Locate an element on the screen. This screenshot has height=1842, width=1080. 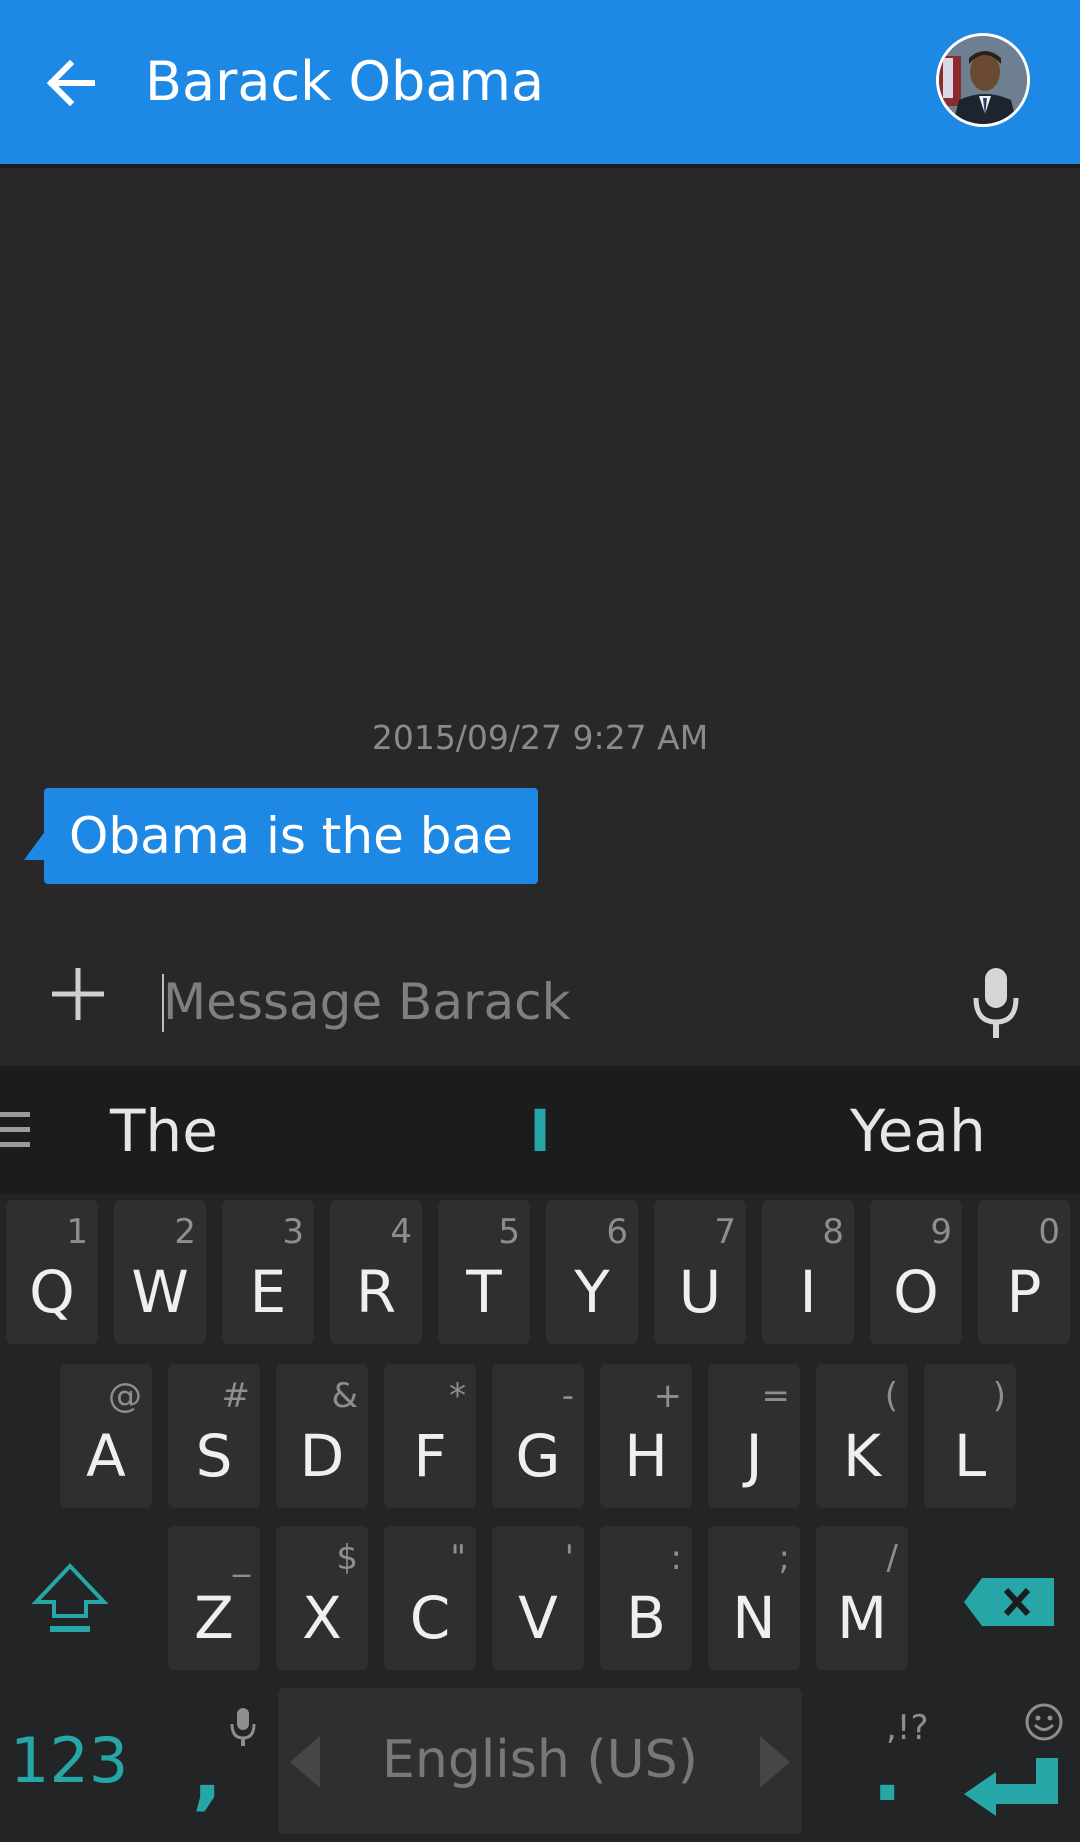
suggestion-bar: The I Yeah is located at coordinates (540, 1130).